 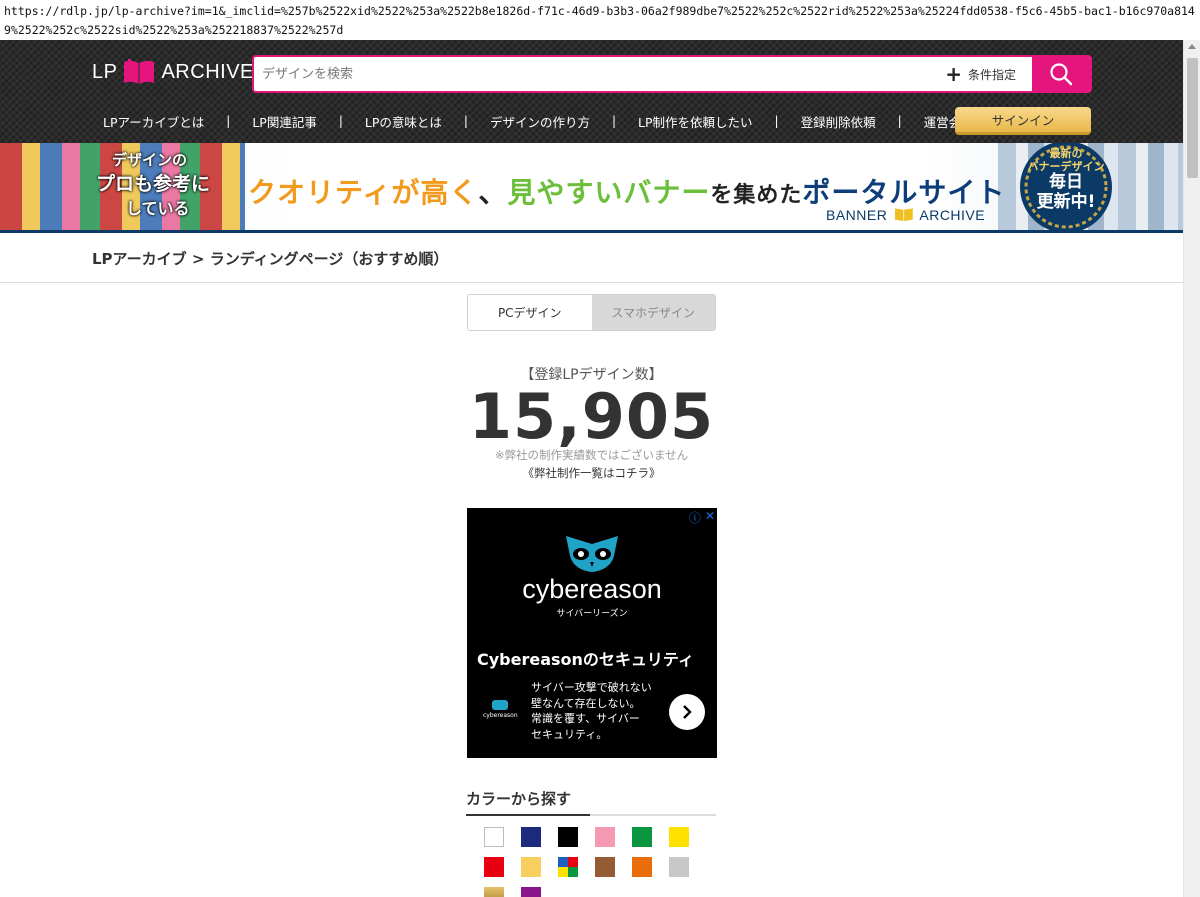 I want to click on site-logo: LP ARCHIVE, so click(x=173, y=72).